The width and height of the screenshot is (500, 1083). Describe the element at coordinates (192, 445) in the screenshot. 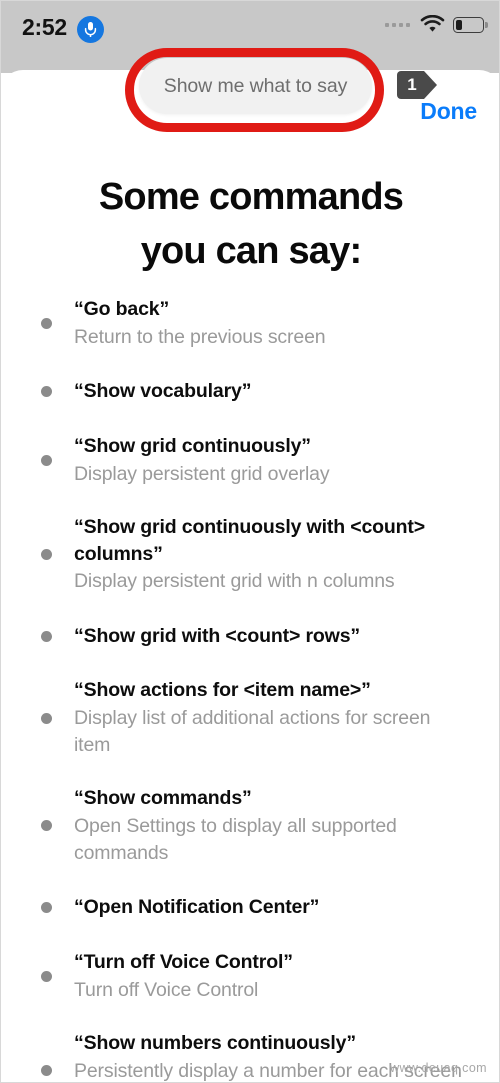

I see `command-phrase: “Show grid continuously”` at that location.